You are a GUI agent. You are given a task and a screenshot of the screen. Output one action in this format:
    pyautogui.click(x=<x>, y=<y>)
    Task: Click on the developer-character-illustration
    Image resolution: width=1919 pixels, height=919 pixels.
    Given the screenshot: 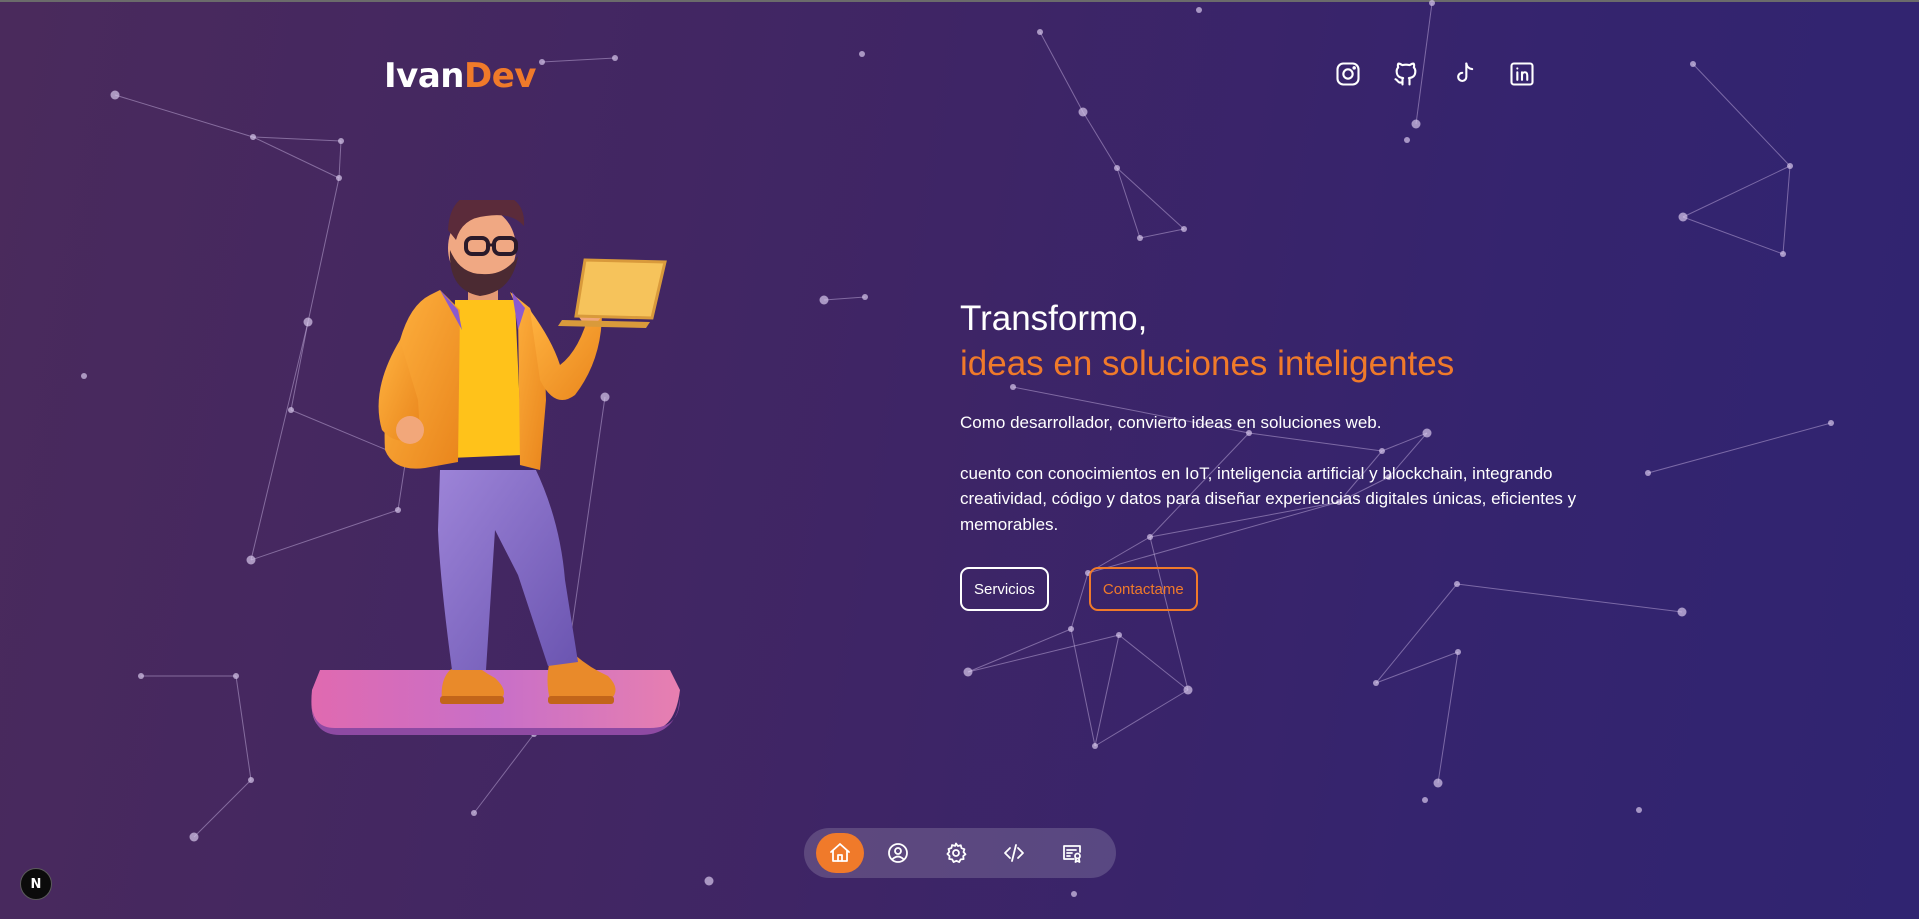 What is the action you would take?
    pyautogui.click(x=495, y=467)
    